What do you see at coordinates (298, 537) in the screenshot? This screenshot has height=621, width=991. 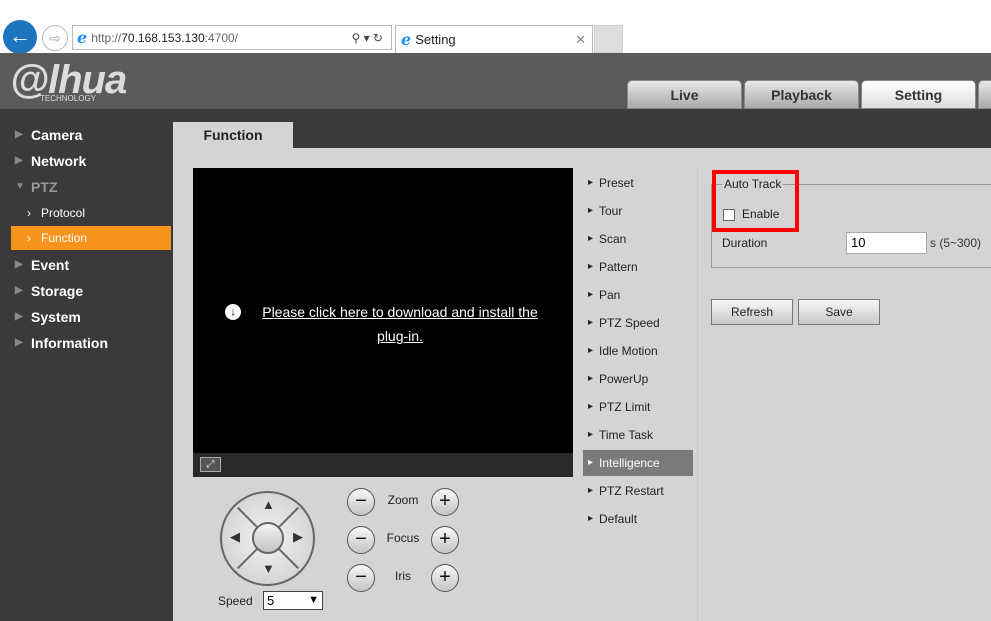 I see `right-arrow-icon: ▶` at bounding box center [298, 537].